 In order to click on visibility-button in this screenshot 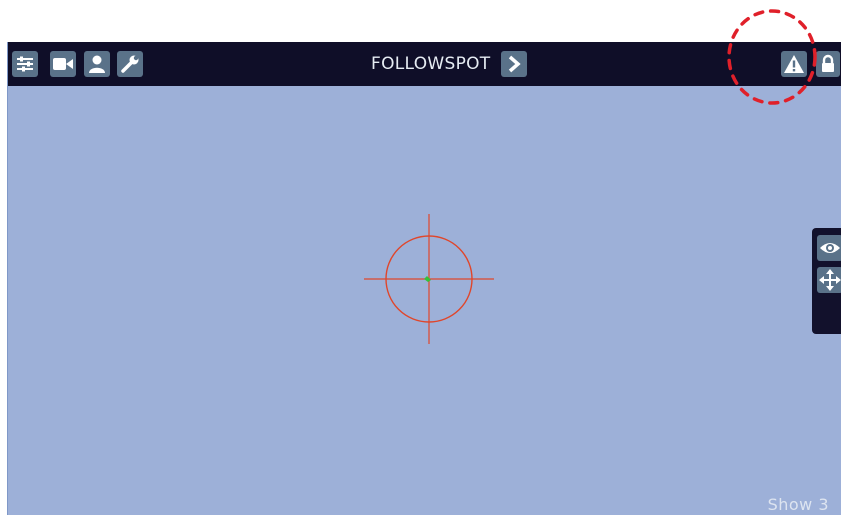, I will do `click(829, 248)`.